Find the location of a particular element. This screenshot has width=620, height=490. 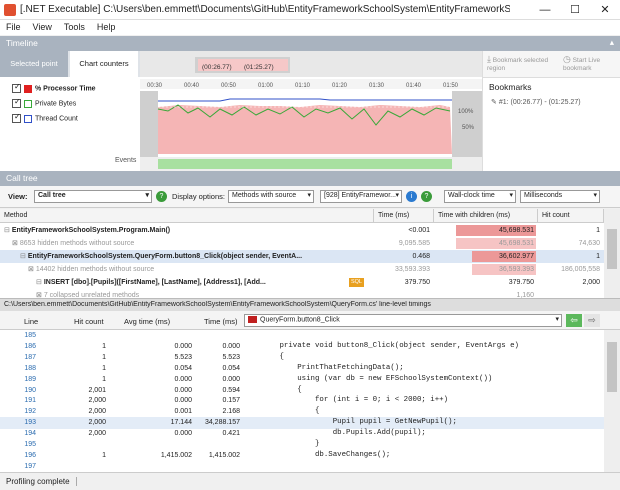

col-avg-time: Avg time (ms) is located at coordinates (147, 321).